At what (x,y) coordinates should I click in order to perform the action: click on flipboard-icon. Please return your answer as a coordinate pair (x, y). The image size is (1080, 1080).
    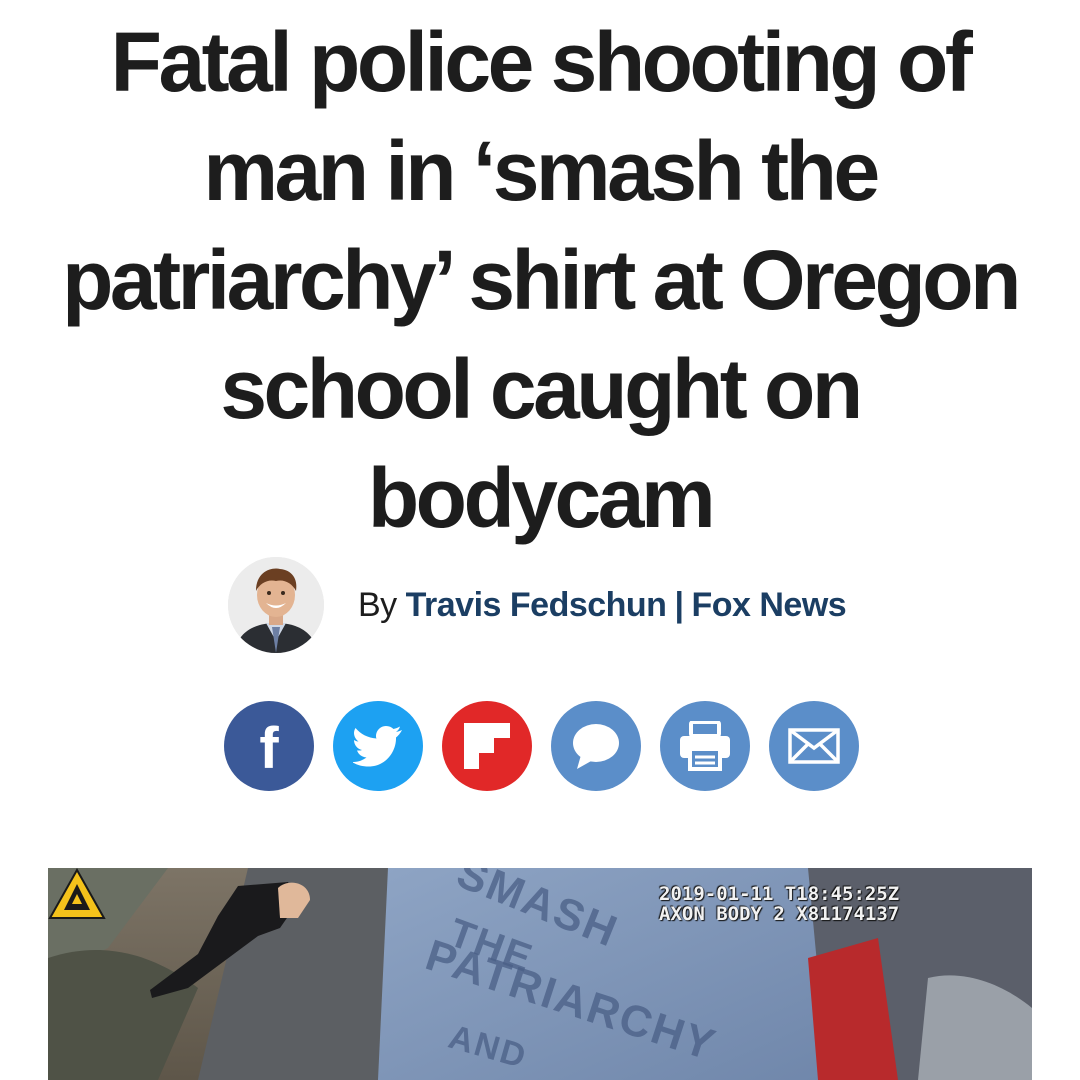
    Looking at the image, I should click on (487, 746).